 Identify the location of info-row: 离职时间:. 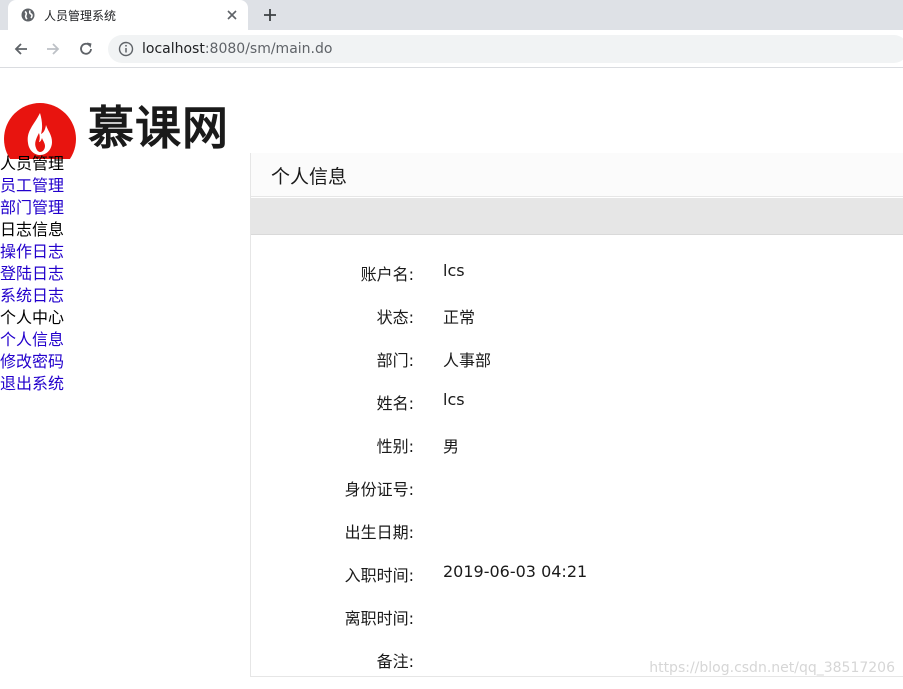
(577, 617).